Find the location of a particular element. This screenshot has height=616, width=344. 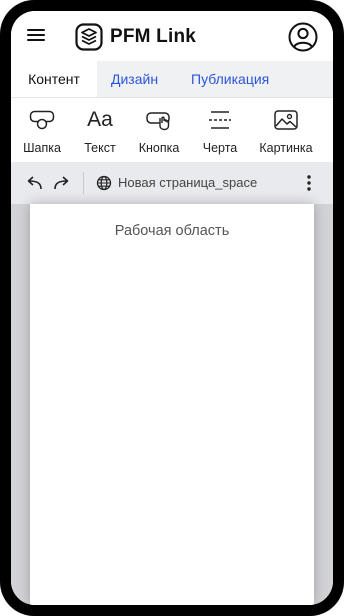

tab-label: Публикация is located at coordinates (230, 79).